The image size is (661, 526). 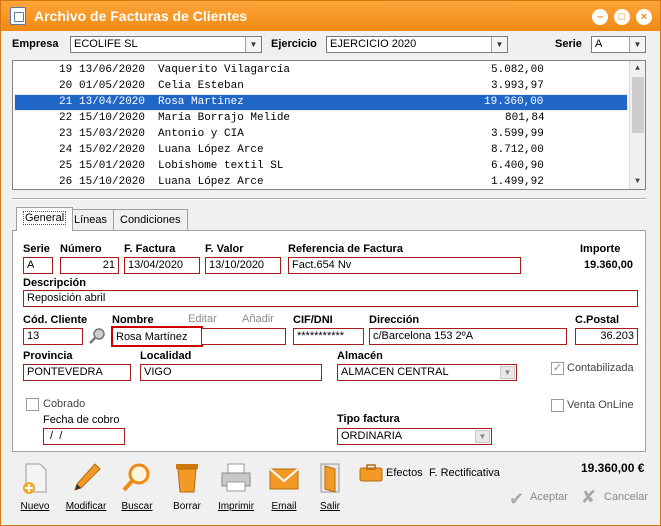 What do you see at coordinates (330, 478) in the screenshot?
I see `exit-door-icon` at bounding box center [330, 478].